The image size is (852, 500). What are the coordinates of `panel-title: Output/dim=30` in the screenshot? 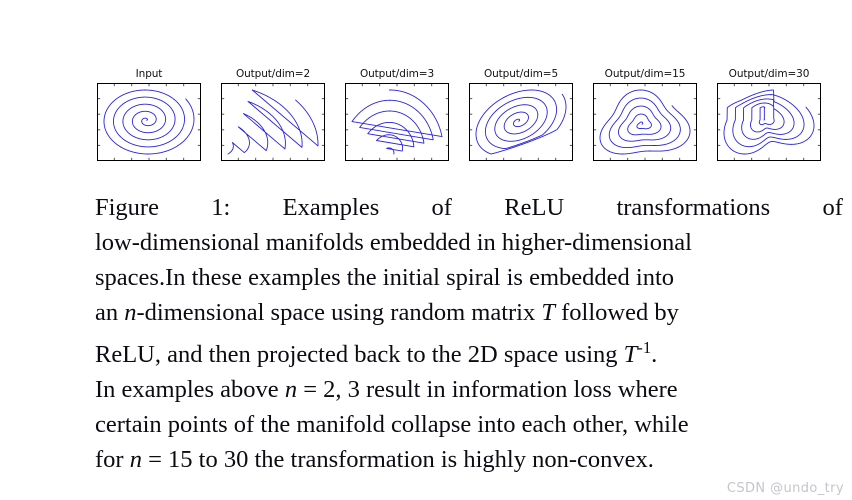 It's located at (769, 74).